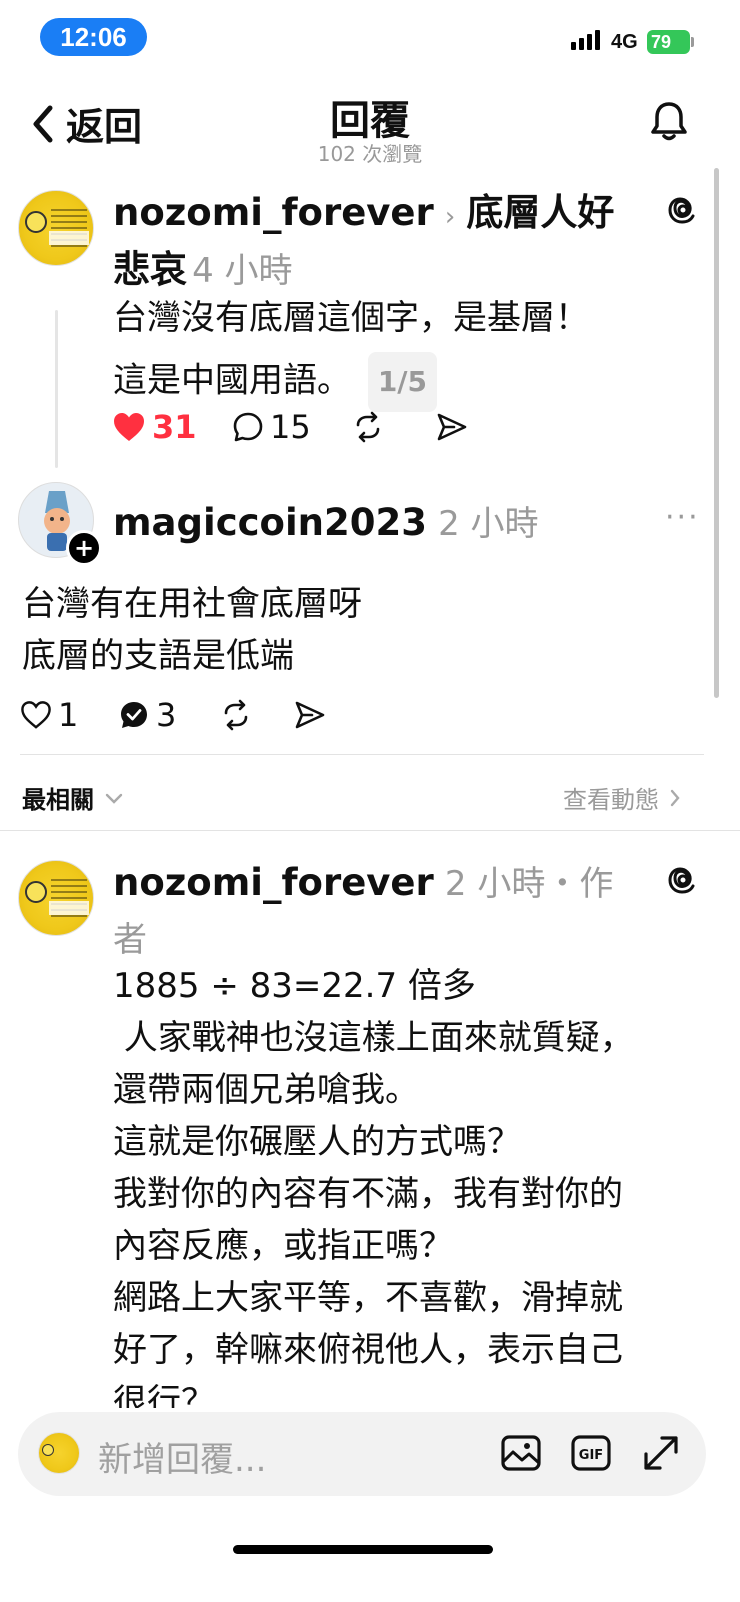 The image size is (740, 1602). Describe the element at coordinates (521, 1455) in the screenshot. I see `image-icon` at that location.